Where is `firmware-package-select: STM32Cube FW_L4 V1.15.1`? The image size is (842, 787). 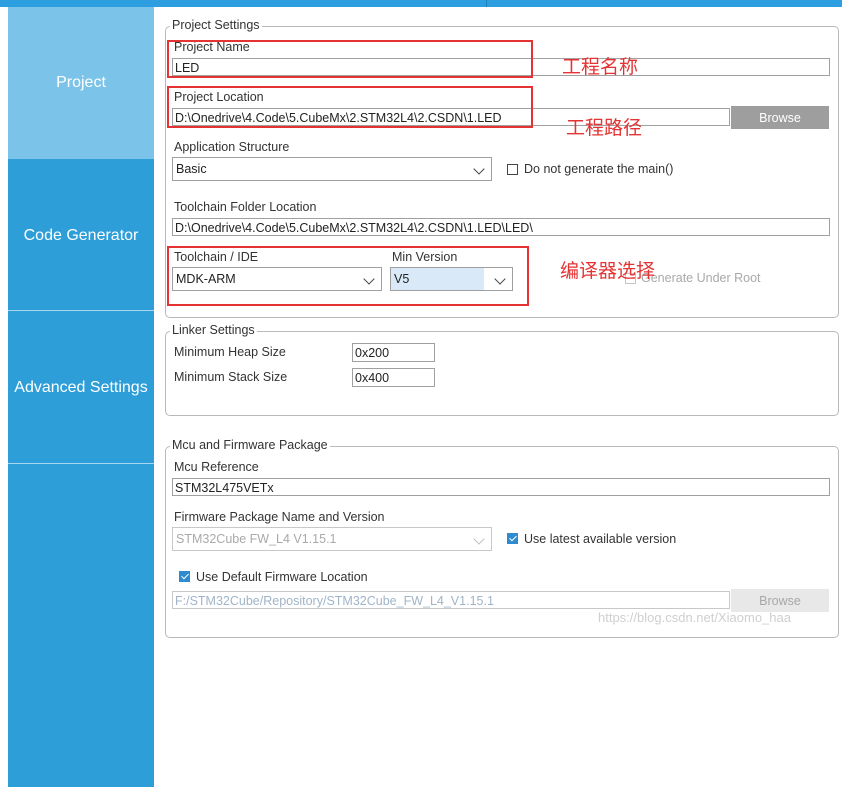
firmware-package-select: STM32Cube FW_L4 V1.15.1 is located at coordinates (332, 539).